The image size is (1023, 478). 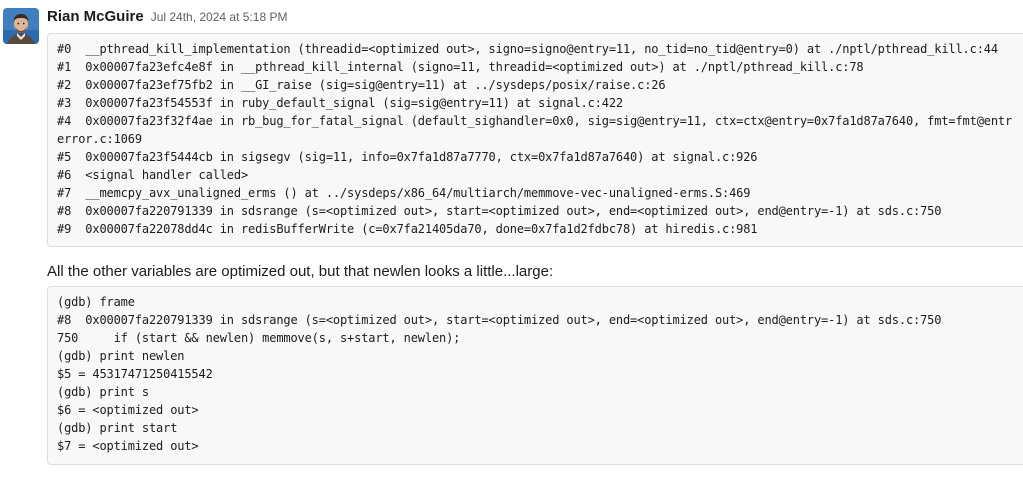 I want to click on message-header: Rian McGuire Jul 24th, 2024 at 5:18 PM, so click(x=167, y=18).